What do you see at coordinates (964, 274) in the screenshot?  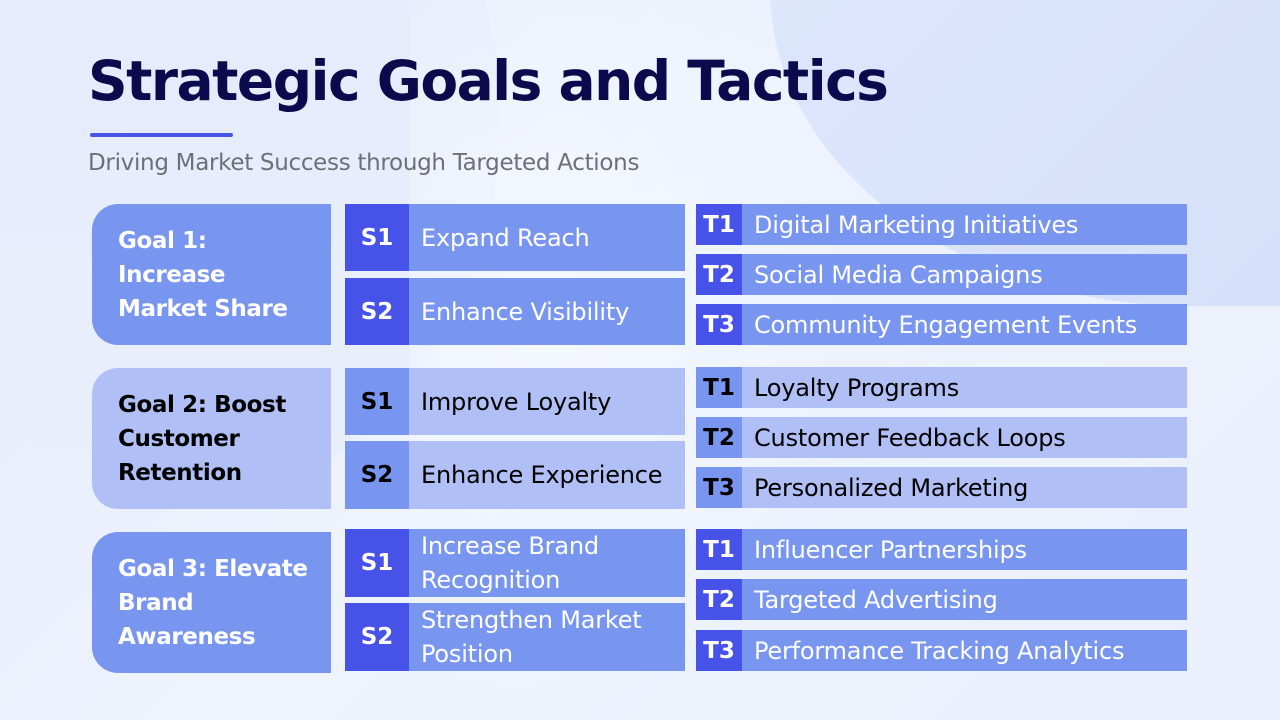 I see `tactic-label: Social Media Campaigns` at bounding box center [964, 274].